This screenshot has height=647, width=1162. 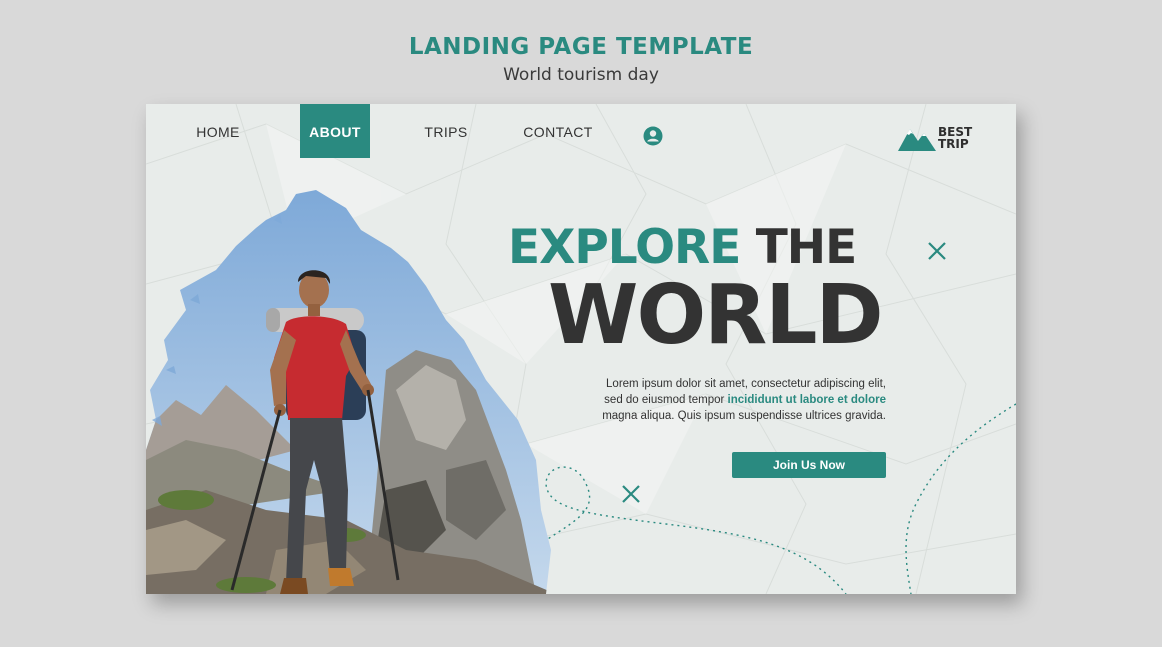 I want to click on join-us-now-button: Join Us Now, so click(x=809, y=465).